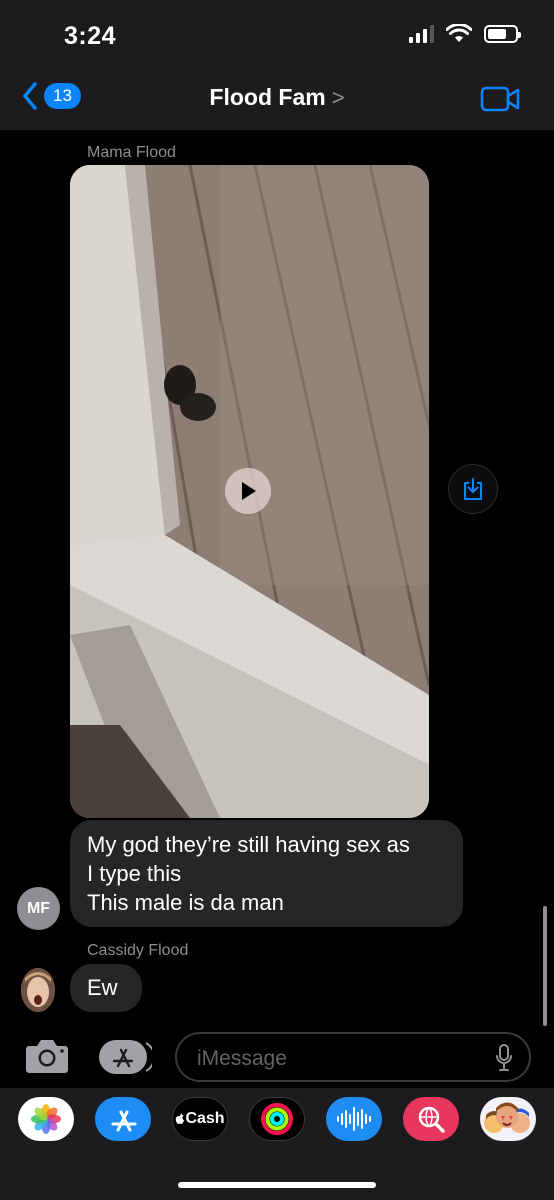  Describe the element at coordinates (504, 1058) in the screenshot. I see `microphone-icon` at that location.